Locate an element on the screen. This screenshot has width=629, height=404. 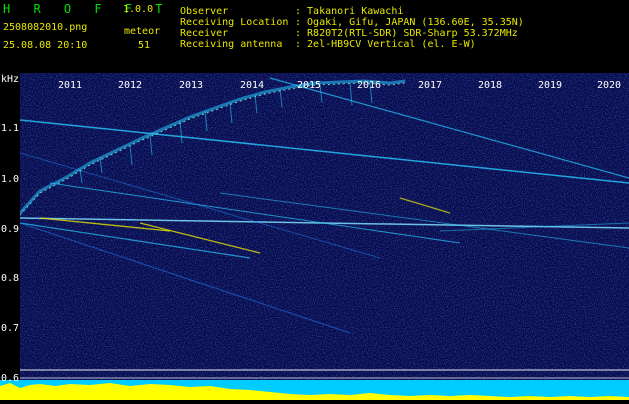
filename-label: 2508082010.png is located at coordinates (45, 27).